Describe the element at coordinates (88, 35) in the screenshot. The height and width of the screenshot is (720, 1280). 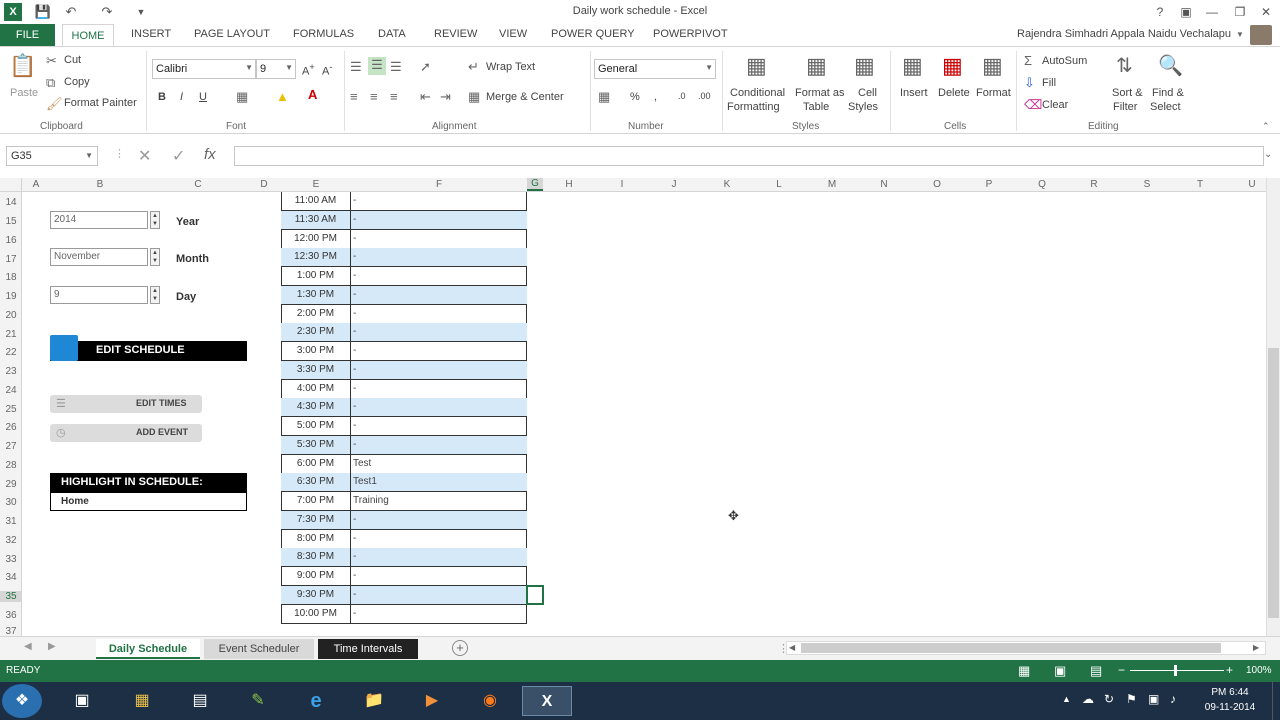
I see `tab-home: HOME` at that location.